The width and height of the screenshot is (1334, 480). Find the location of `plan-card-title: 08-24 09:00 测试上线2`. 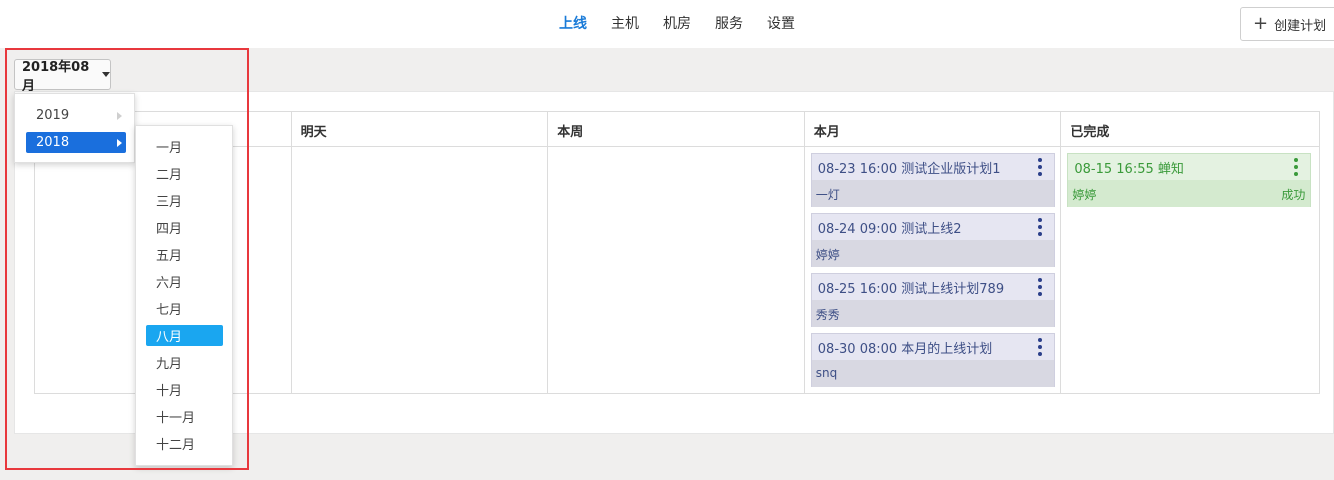

plan-card-title: 08-24 09:00 测试上线2 is located at coordinates (889, 229).